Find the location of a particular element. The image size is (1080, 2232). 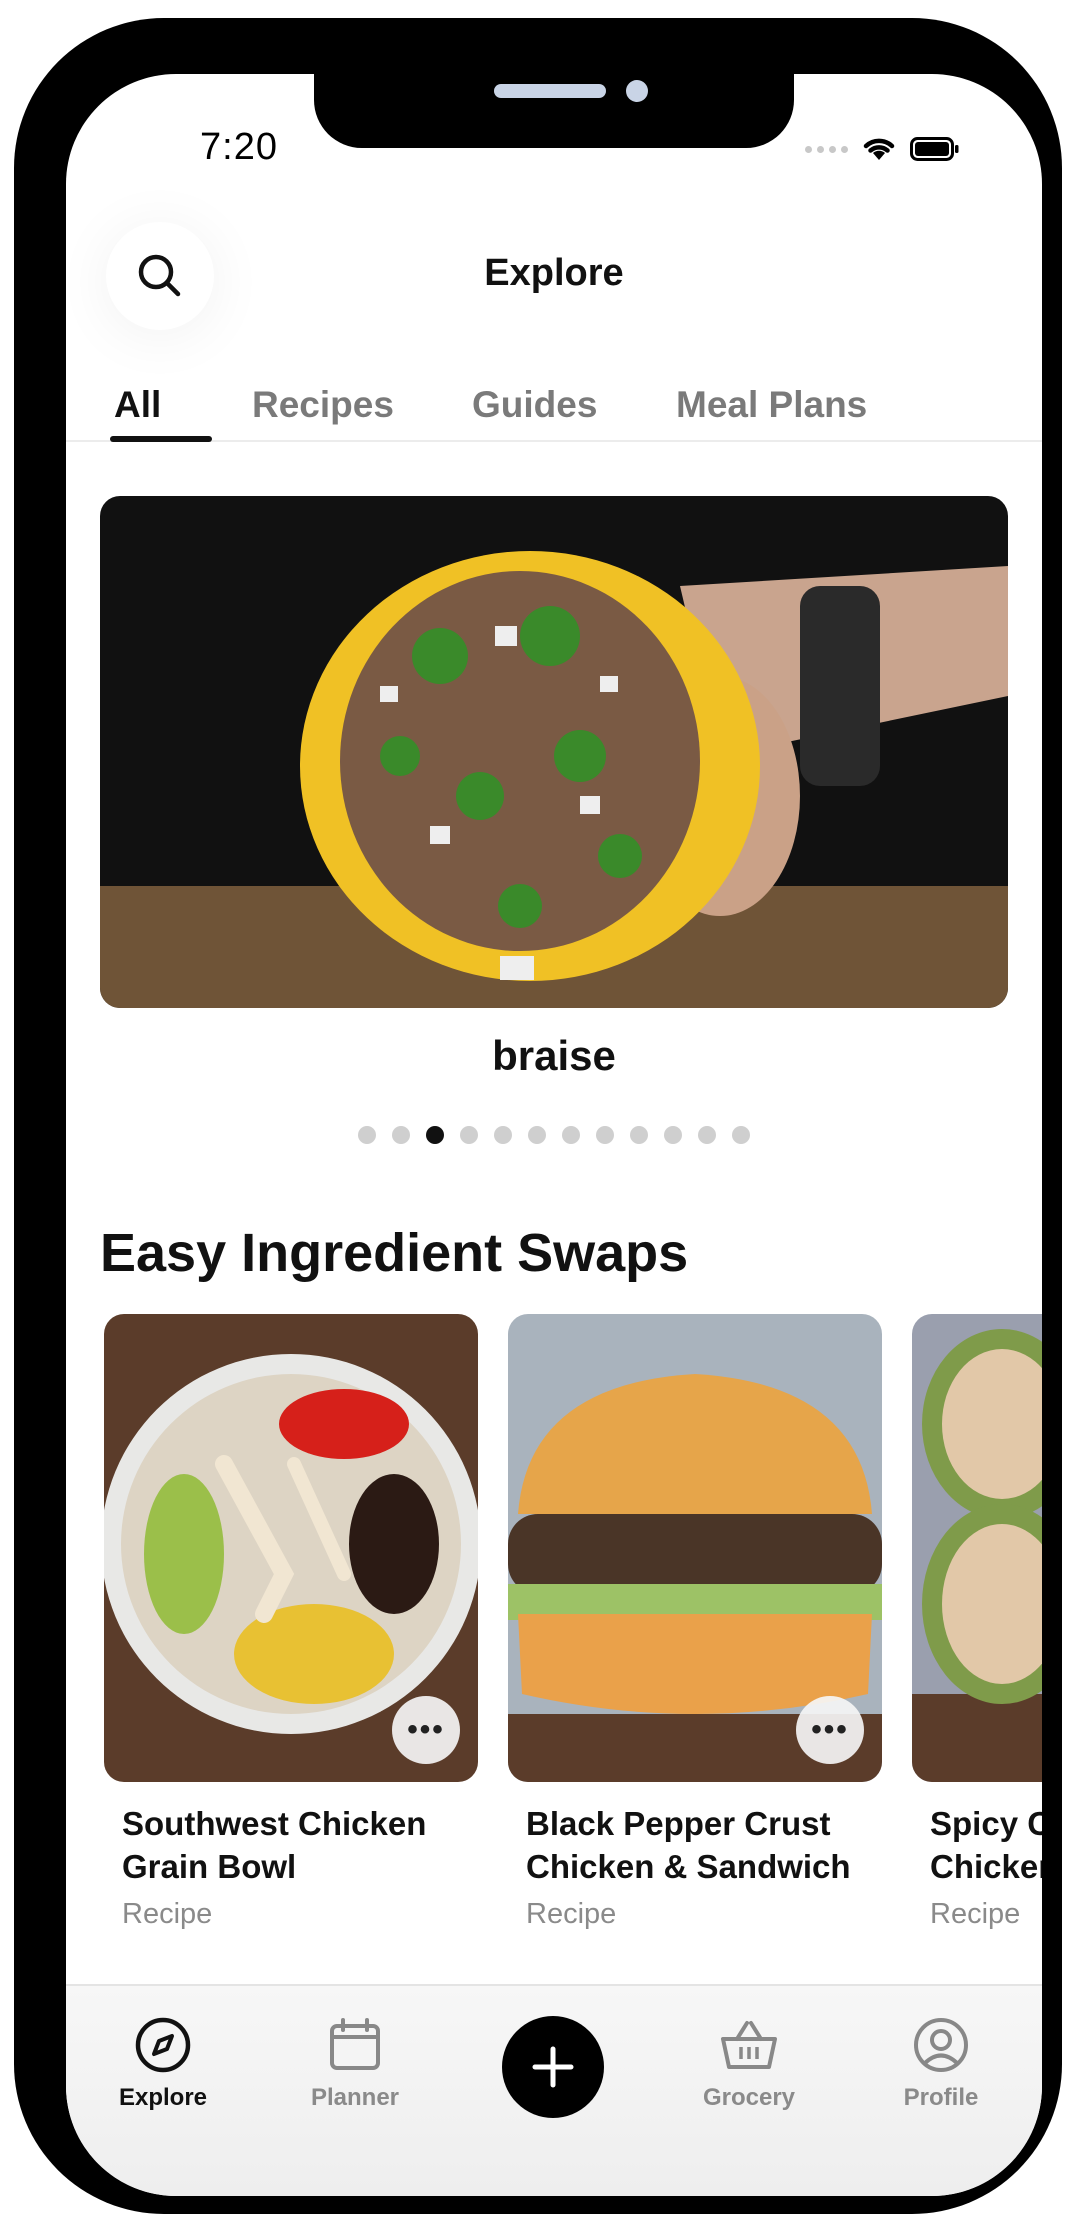

notch-speaker is located at coordinates (550, 91).